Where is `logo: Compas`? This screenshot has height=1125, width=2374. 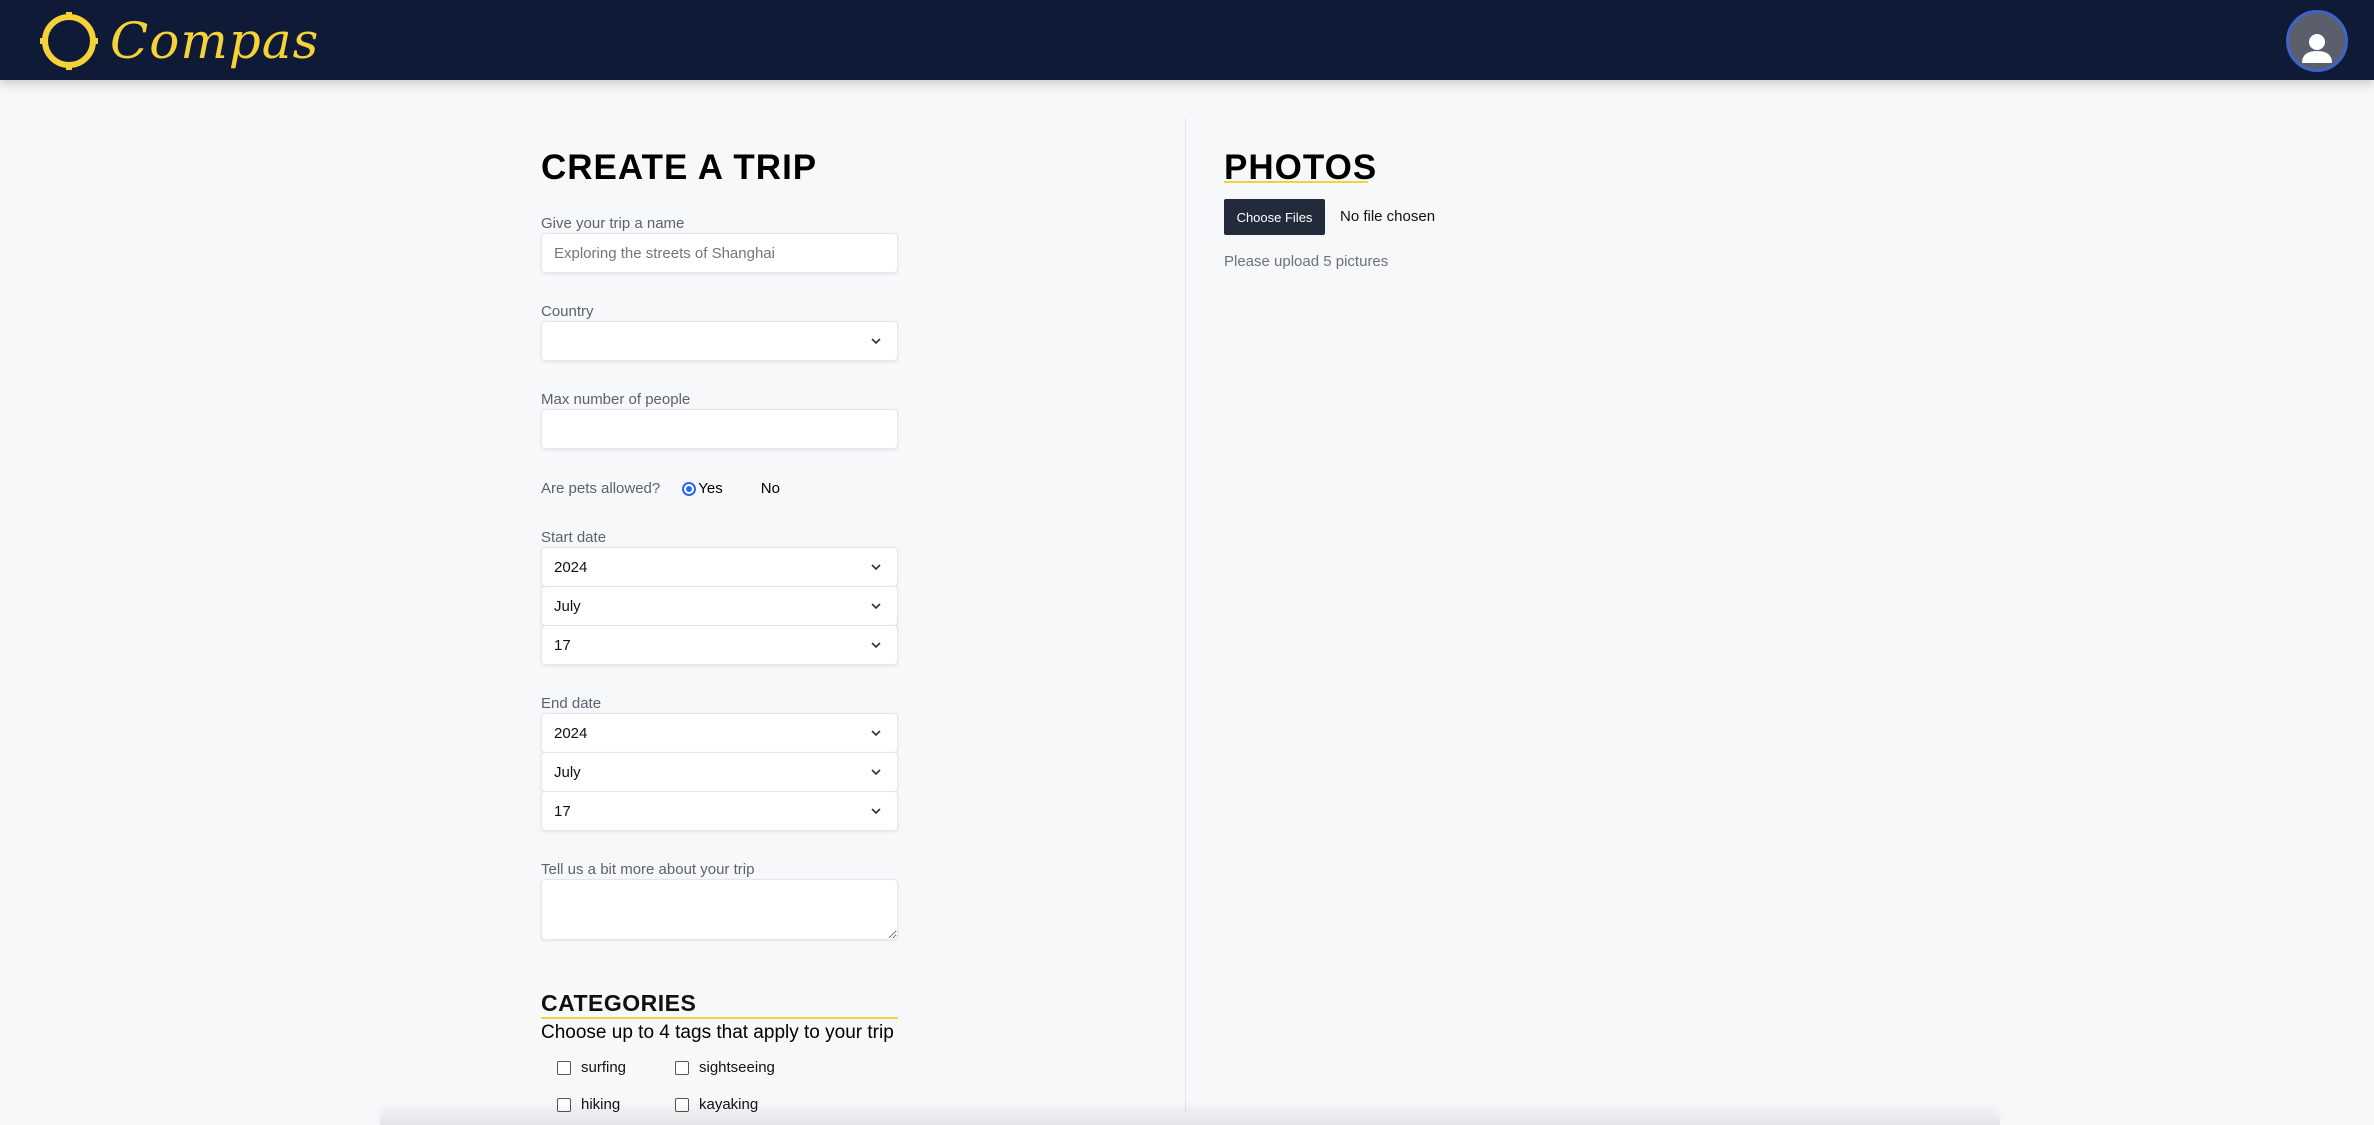
logo: Compas is located at coordinates (179, 41).